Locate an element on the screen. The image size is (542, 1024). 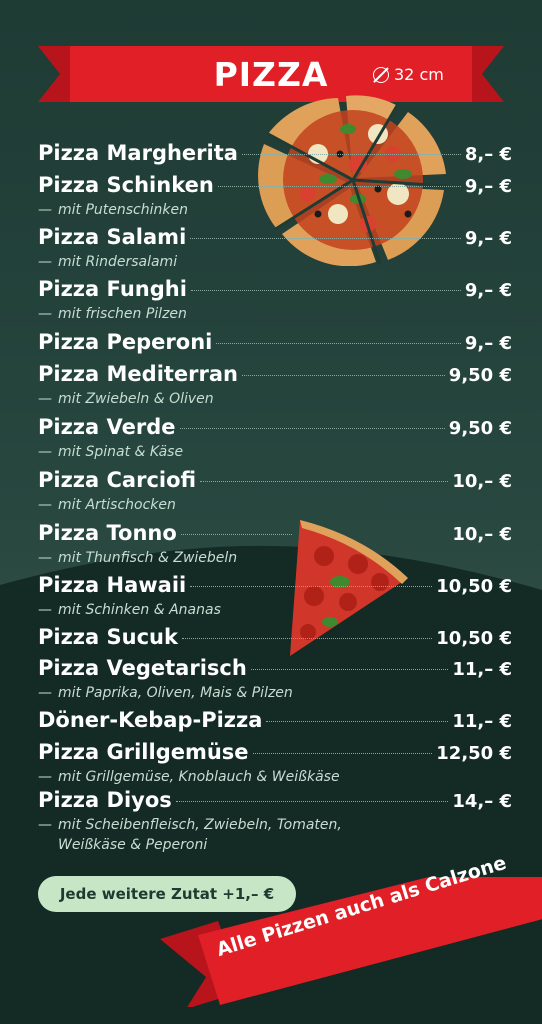
item-name: Pizza Salami is located at coordinates (112, 237).